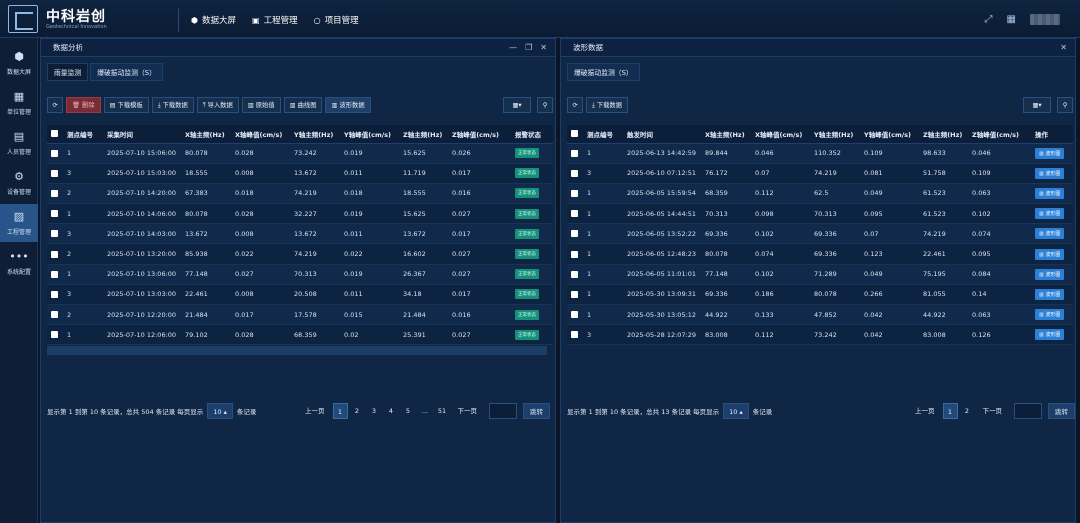 This screenshot has height=523, width=1080. What do you see at coordinates (391, 411) in the screenshot?
I see `page-number: 4` at bounding box center [391, 411].